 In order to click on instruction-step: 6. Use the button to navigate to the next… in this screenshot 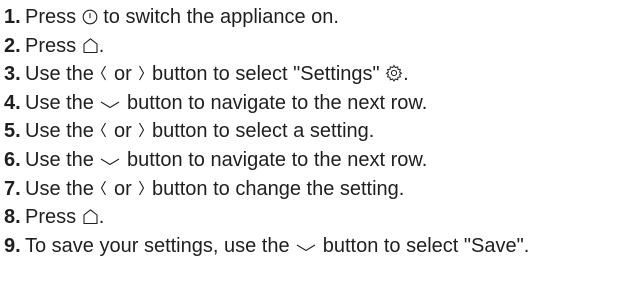, I will do `click(323, 160)`.